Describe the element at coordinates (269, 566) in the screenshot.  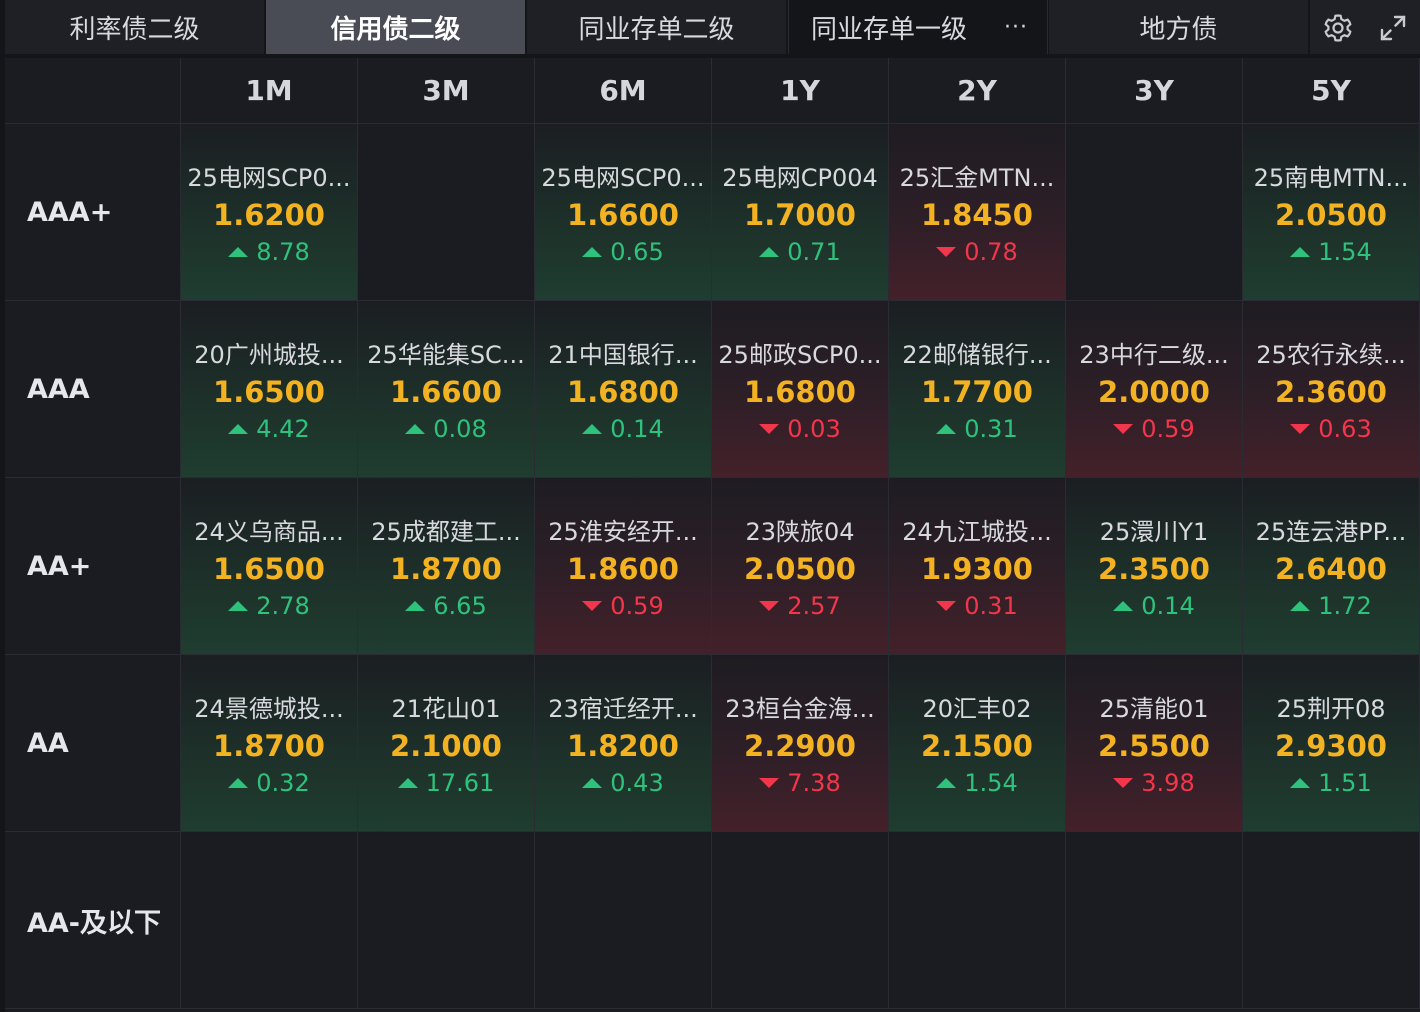
I see `bond-cell: 24义乌商品... 1.6500 2.78` at that location.